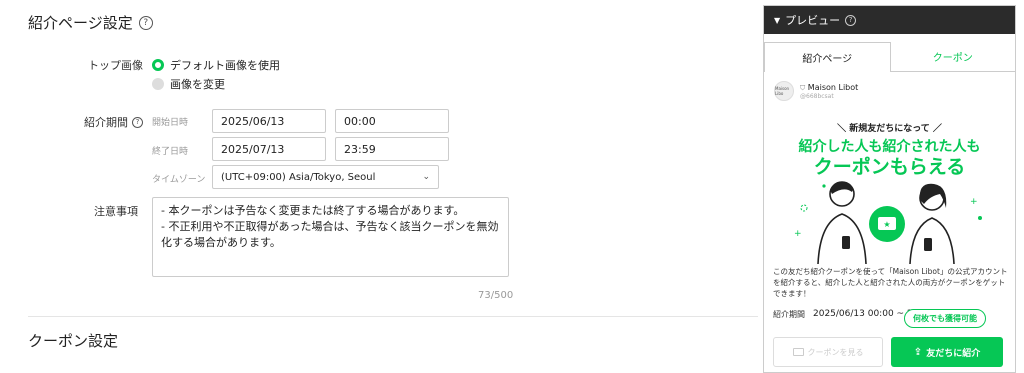  Describe the element at coordinates (777, 20) in the screenshot. I see `caret-down-icon: ▼` at that location.